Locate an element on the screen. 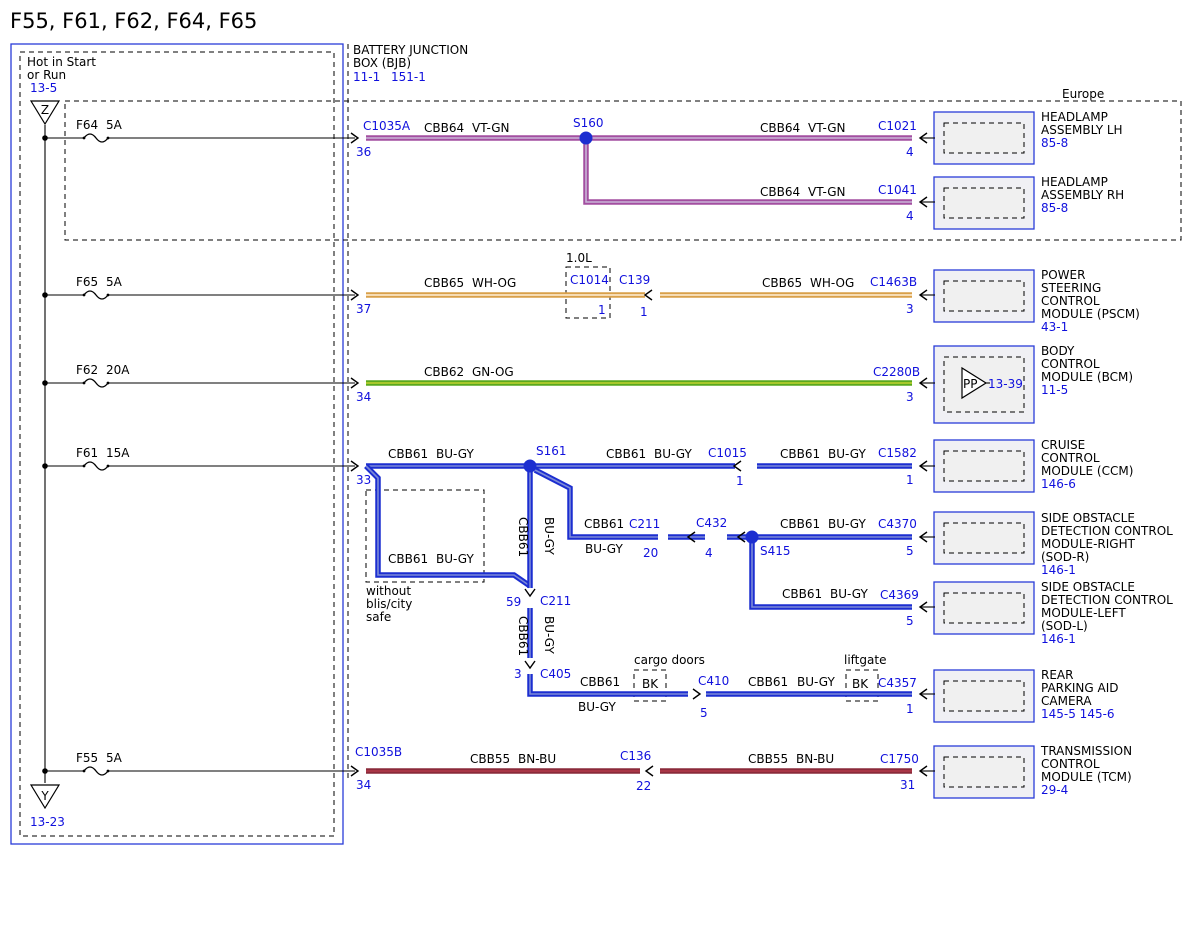 Image resolution: width=1200 pixels, height=927 pixels. module-name: (SOD-L) is located at coordinates (1064, 626).